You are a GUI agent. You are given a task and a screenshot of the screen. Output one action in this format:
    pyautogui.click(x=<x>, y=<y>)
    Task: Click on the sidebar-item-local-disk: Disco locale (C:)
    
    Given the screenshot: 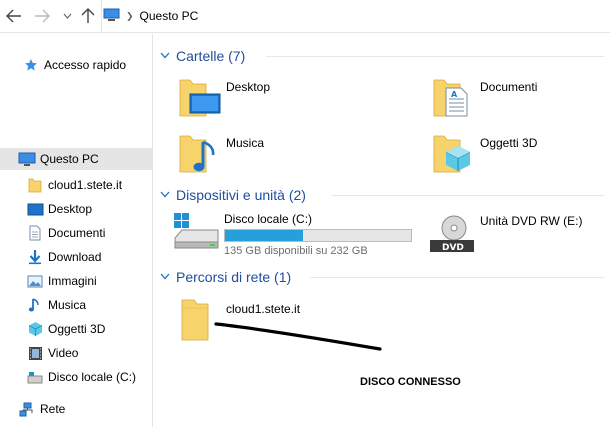 What is the action you would take?
    pyautogui.click(x=76, y=377)
    